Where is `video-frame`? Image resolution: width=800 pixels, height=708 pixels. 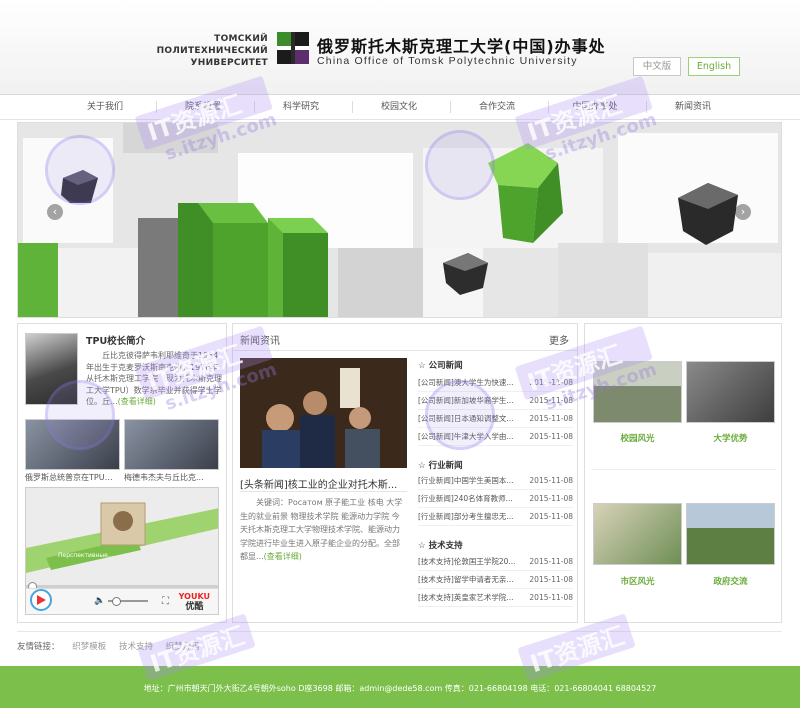
video-frame is located at coordinates (122, 538).